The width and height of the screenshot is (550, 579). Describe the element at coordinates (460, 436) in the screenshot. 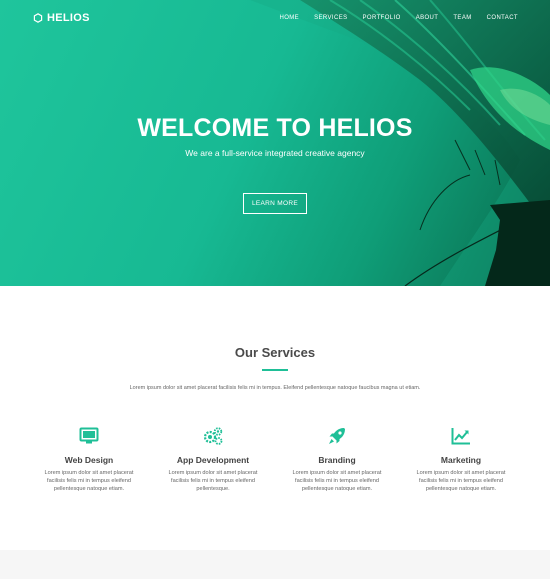

I see `chart-line-icon` at that location.